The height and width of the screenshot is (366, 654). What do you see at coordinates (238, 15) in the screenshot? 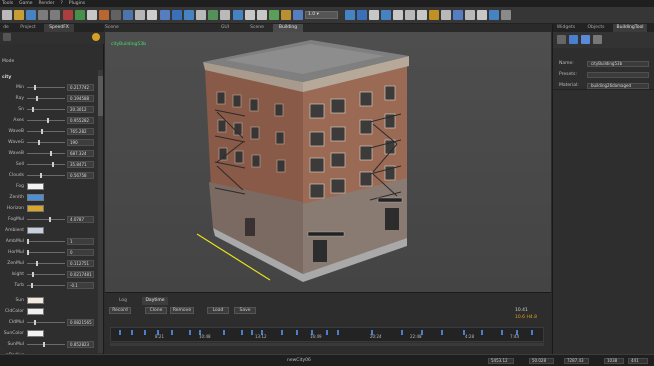
I see `camera-icon` at bounding box center [238, 15].